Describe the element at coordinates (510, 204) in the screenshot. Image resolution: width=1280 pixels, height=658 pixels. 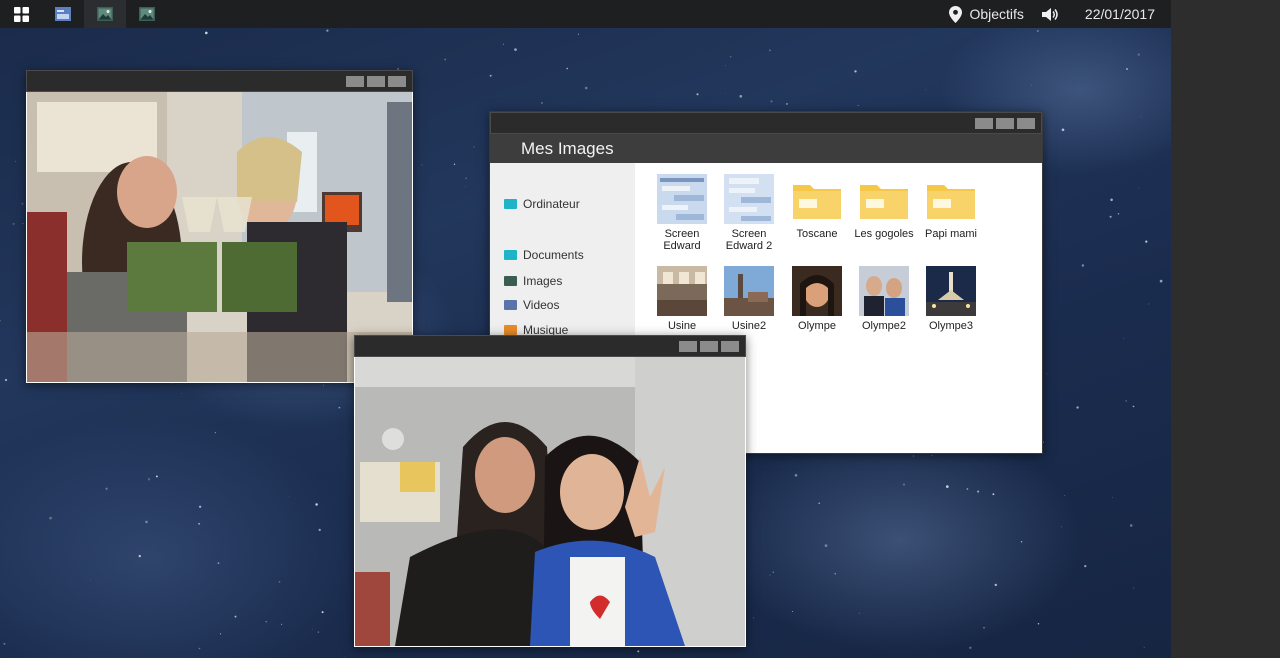
I see `computer-icon` at that location.